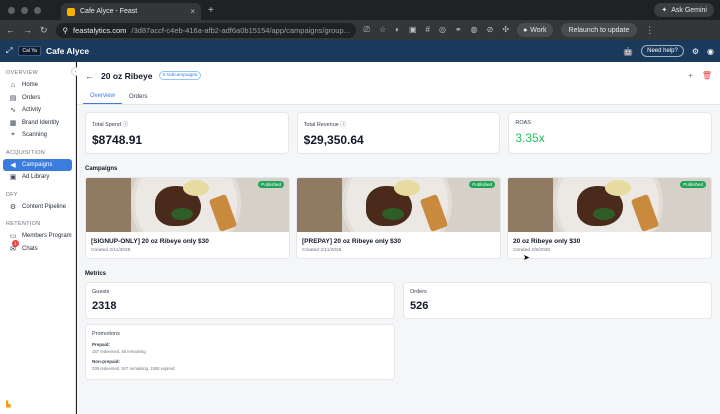 The image size is (720, 414). I want to click on sidebar-item-campaigns: ◀ Campaigns, so click(37, 164).